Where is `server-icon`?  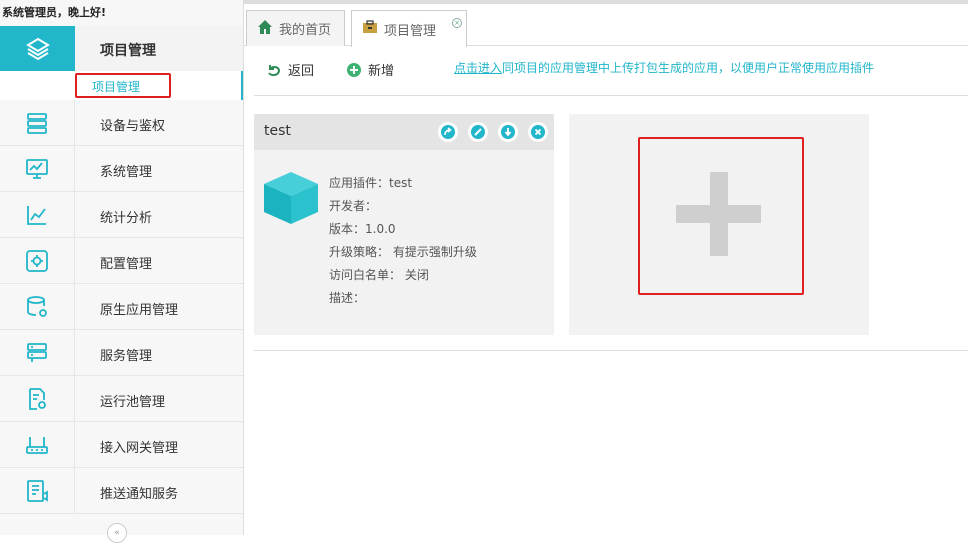
server-icon is located at coordinates (37, 122).